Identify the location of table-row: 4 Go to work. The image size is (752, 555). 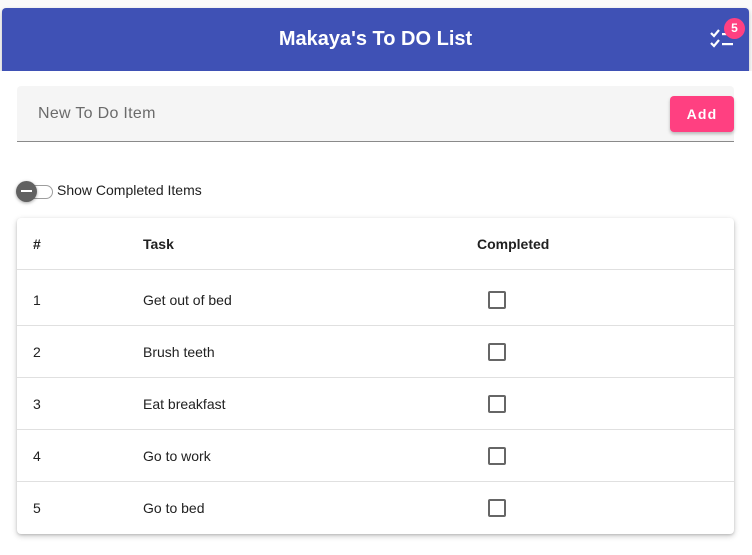
(375, 456).